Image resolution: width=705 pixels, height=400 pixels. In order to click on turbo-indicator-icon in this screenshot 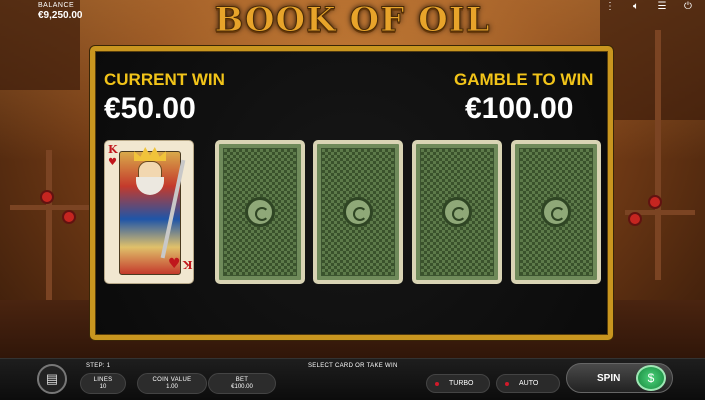, I will do `click(437, 383)`.